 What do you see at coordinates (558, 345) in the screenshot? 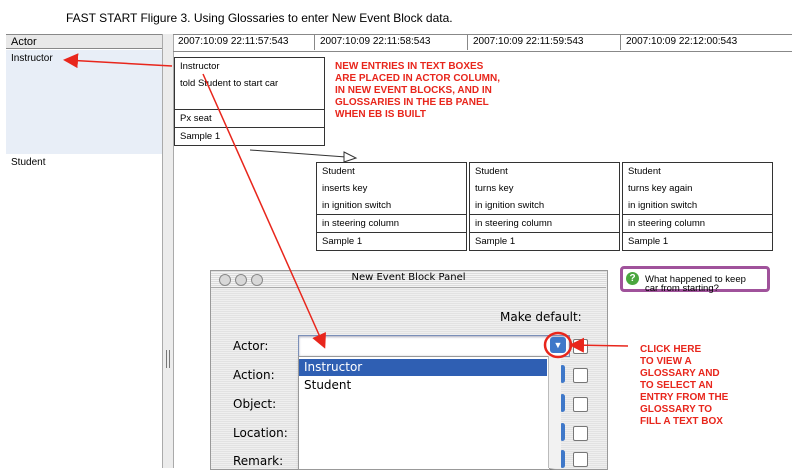
I see `dropdown-highlight-circle` at bounding box center [558, 345].